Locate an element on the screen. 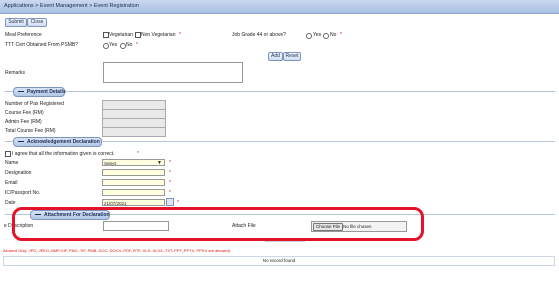  close-button: Close is located at coordinates (37, 22).